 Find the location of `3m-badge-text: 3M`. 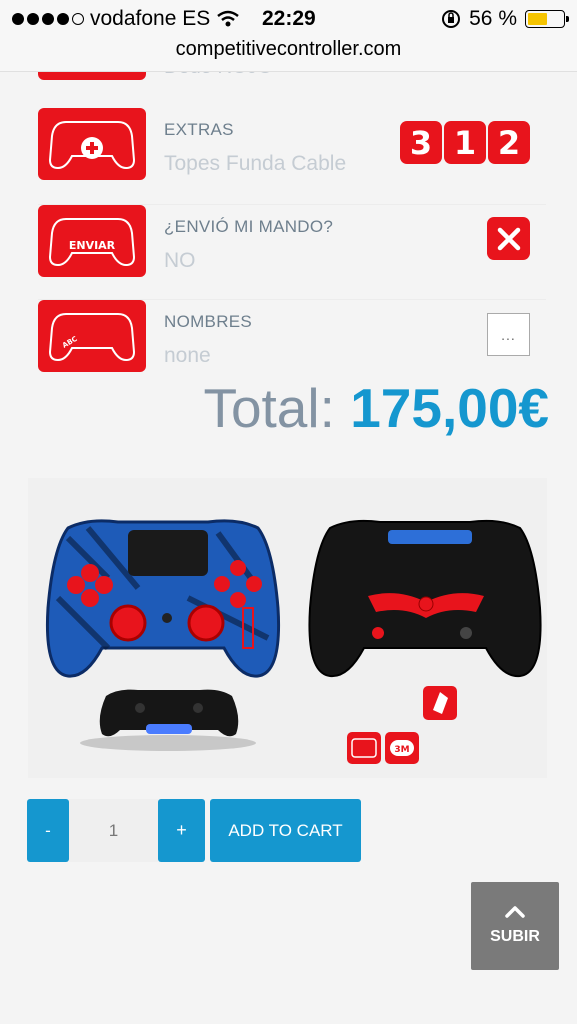

3m-badge-text: 3M is located at coordinates (401, 750).